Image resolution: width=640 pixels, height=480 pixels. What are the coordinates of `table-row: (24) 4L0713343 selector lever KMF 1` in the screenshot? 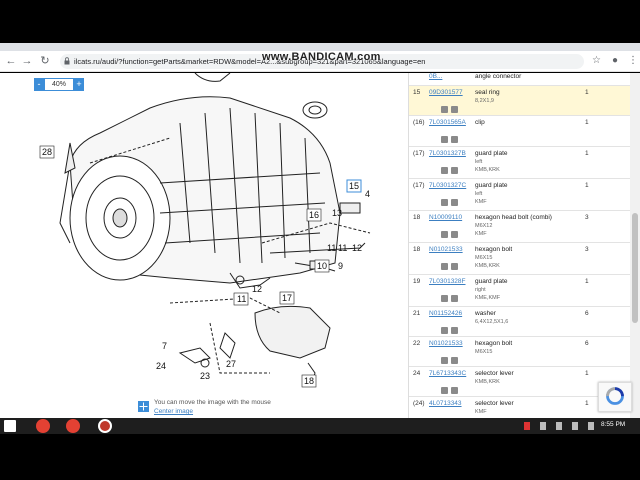 It's located at (519, 407).